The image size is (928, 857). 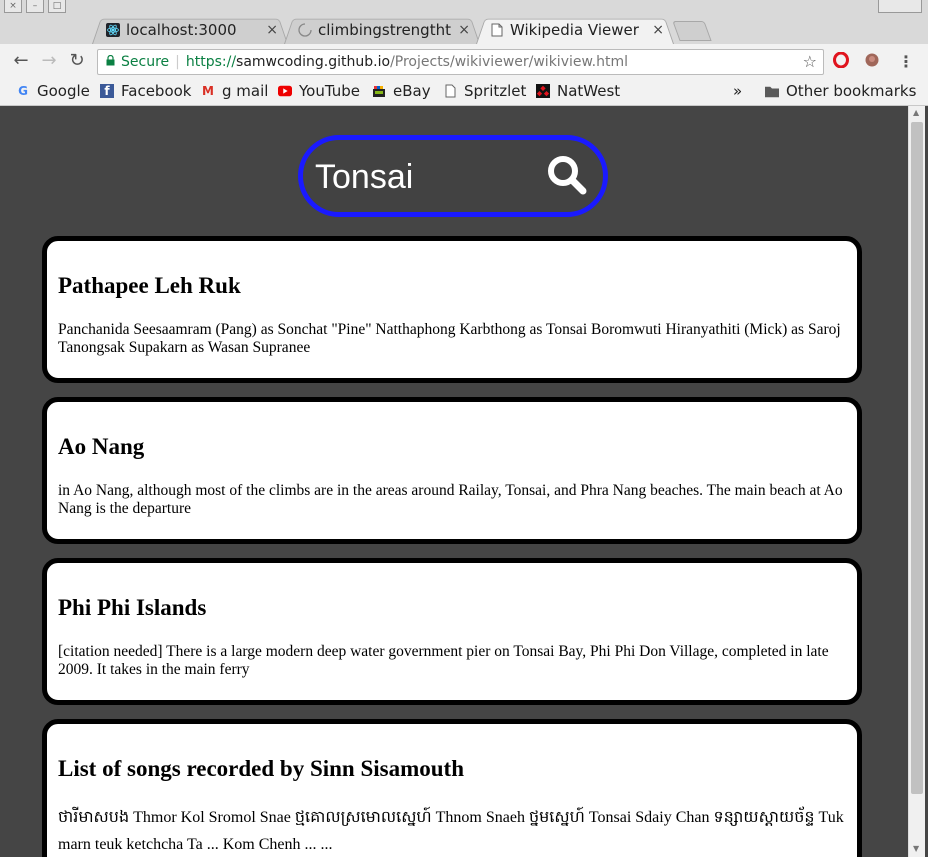 I want to click on other-bookmarks-folder: Other bookmarks, so click(x=840, y=91).